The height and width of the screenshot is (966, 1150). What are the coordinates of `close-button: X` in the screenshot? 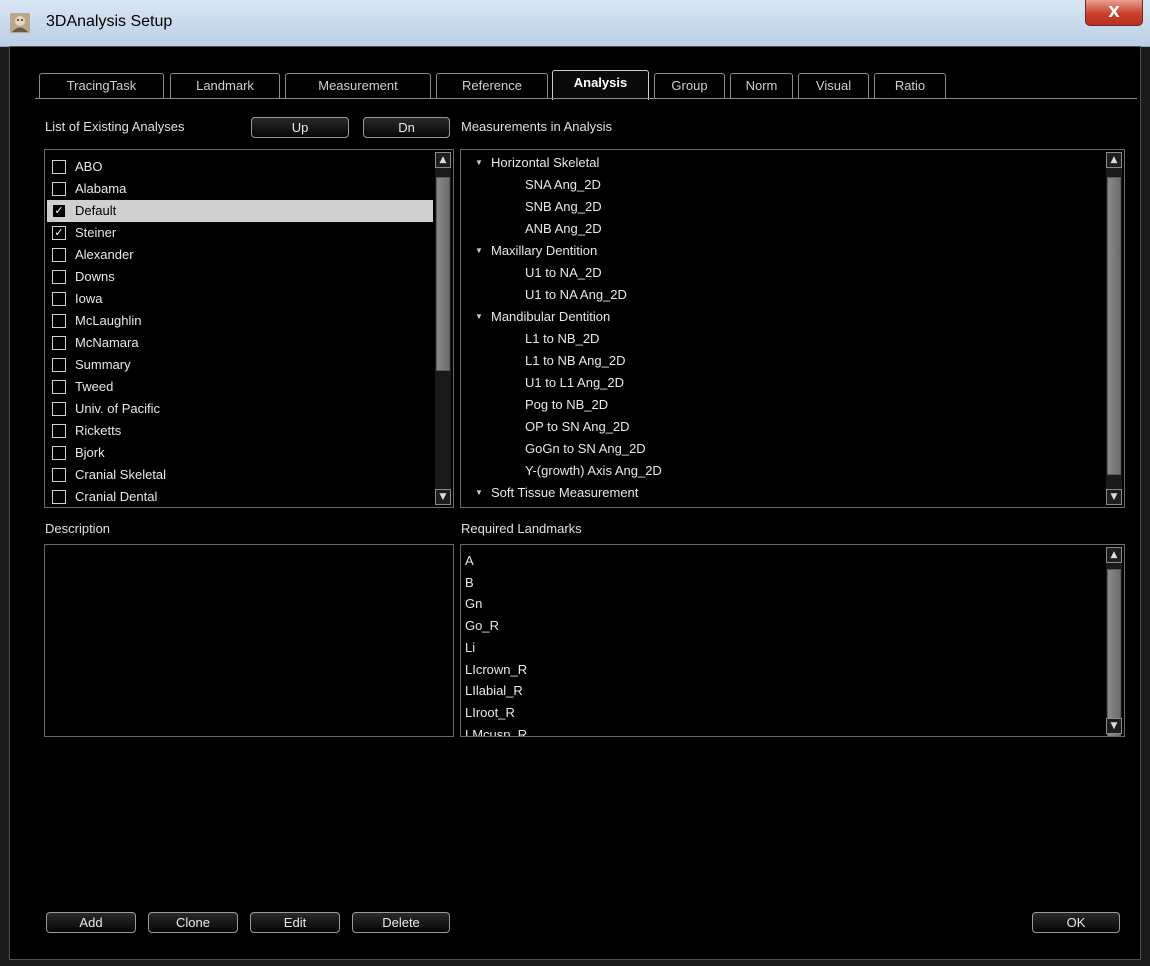 It's located at (1114, 13).